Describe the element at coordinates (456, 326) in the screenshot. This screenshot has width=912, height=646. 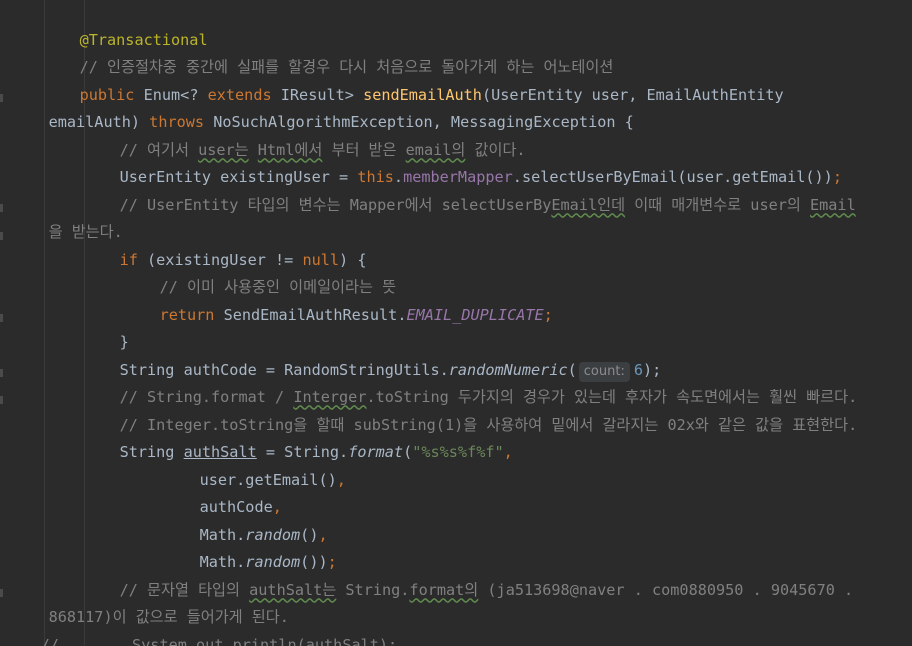
I see `code-line: }` at that location.